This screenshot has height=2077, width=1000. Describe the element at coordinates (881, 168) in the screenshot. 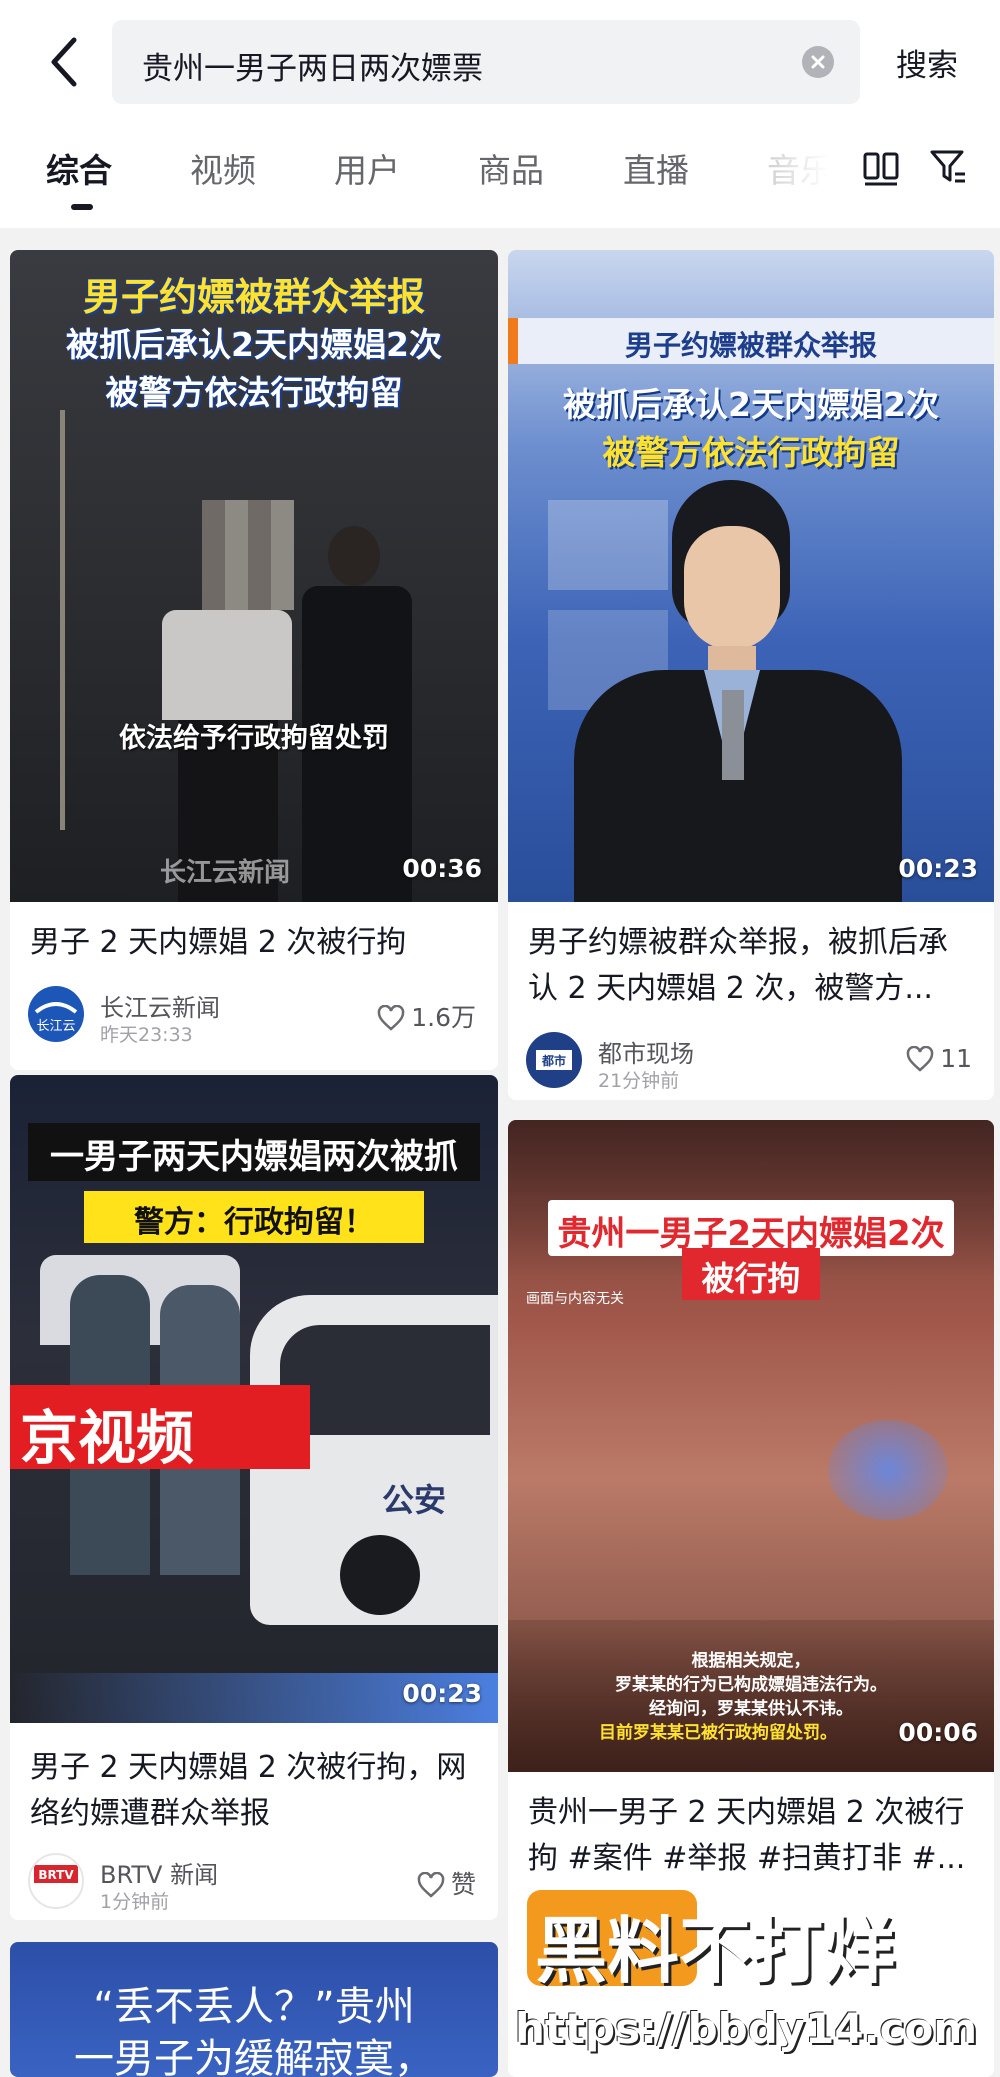

I see `two-column-view-icon` at that location.